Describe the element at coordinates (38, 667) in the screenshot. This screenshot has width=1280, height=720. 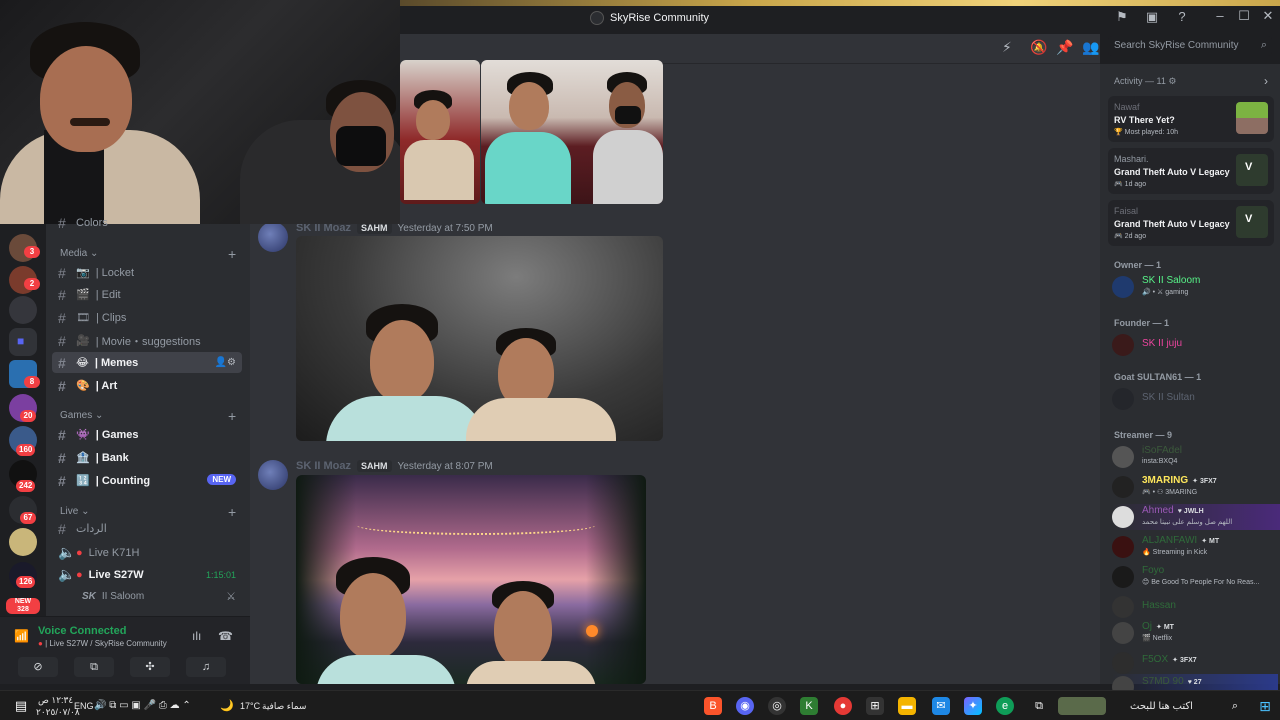
I see `camera-off-button: ⊘` at that location.